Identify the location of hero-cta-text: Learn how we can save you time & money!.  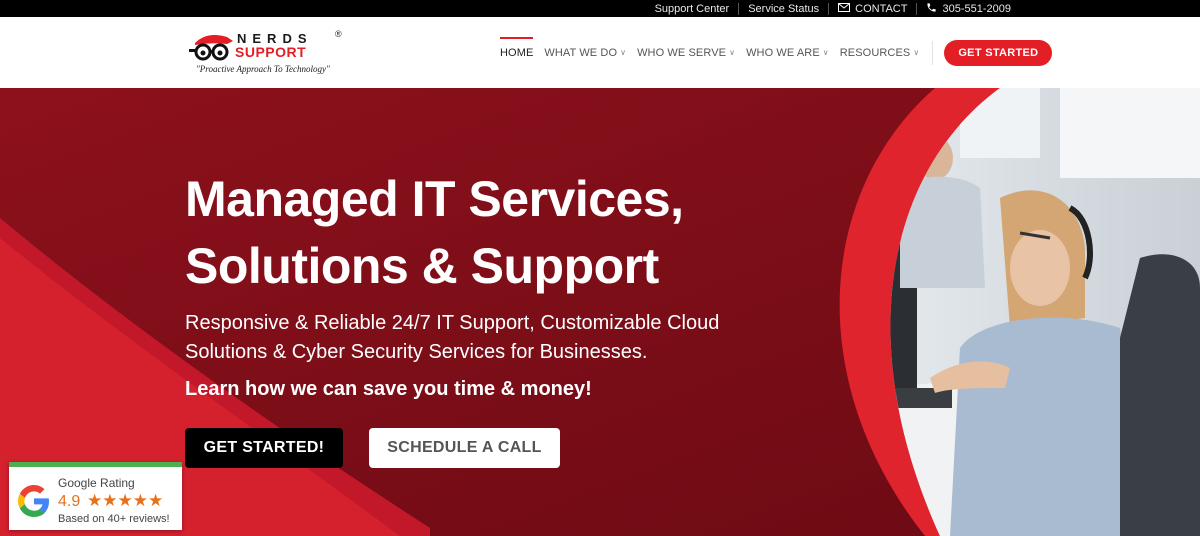
(388, 389).